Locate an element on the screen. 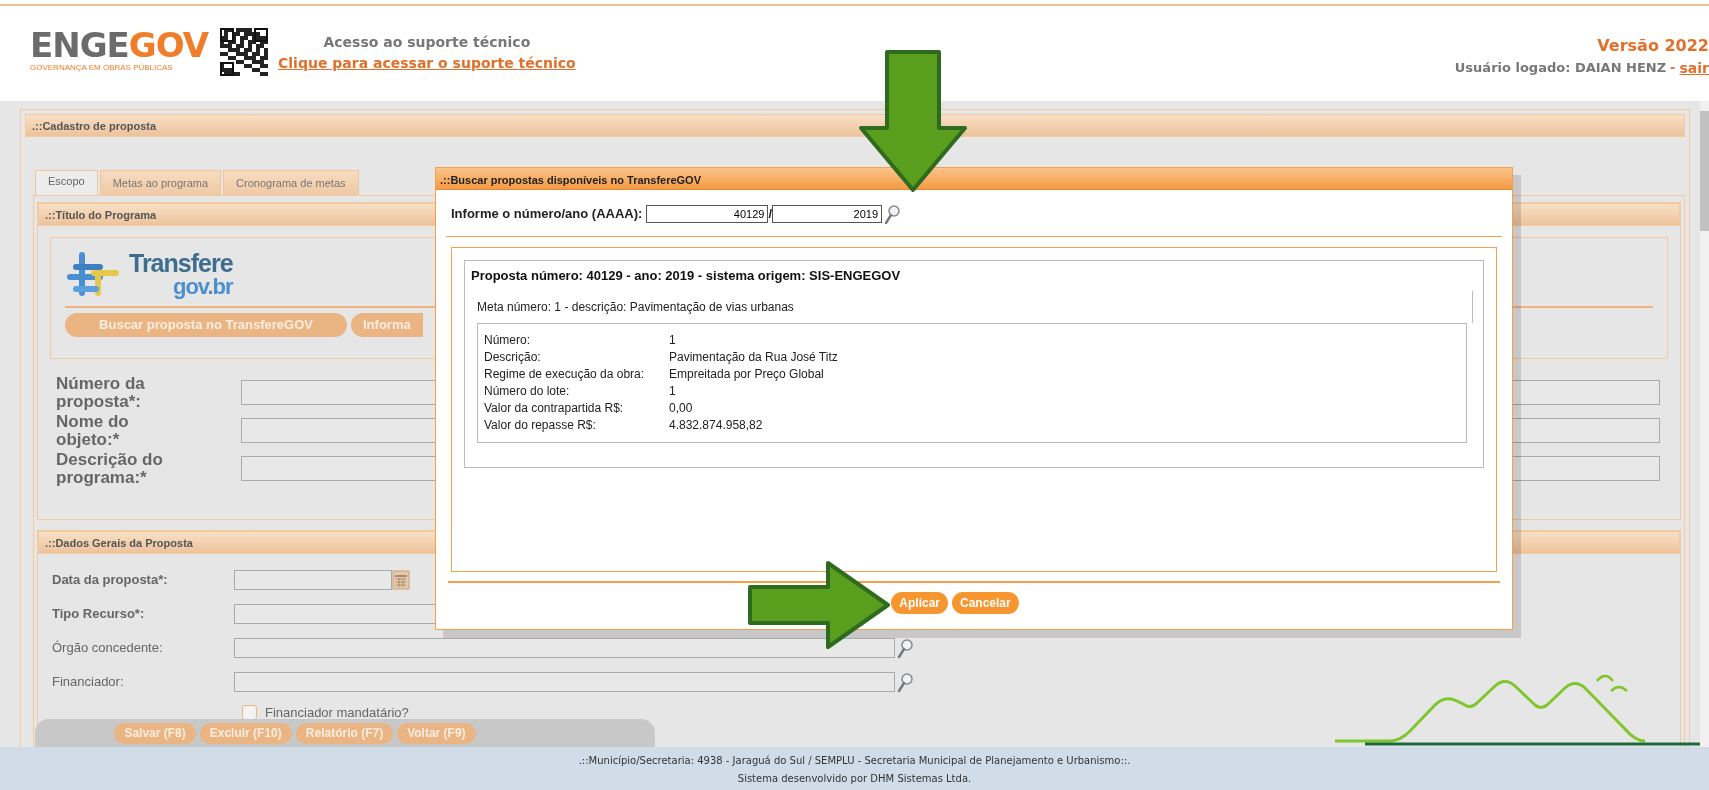 This screenshot has width=1709, height=790. version-label: Versão 2022 is located at coordinates (1653, 46).